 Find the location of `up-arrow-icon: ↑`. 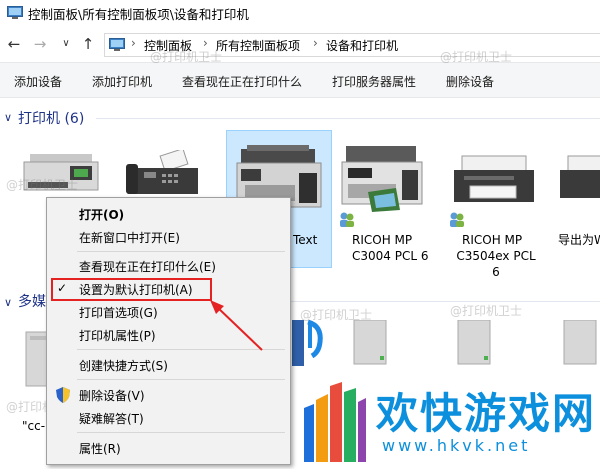

up-arrow-icon: ↑ is located at coordinates (88, 44).